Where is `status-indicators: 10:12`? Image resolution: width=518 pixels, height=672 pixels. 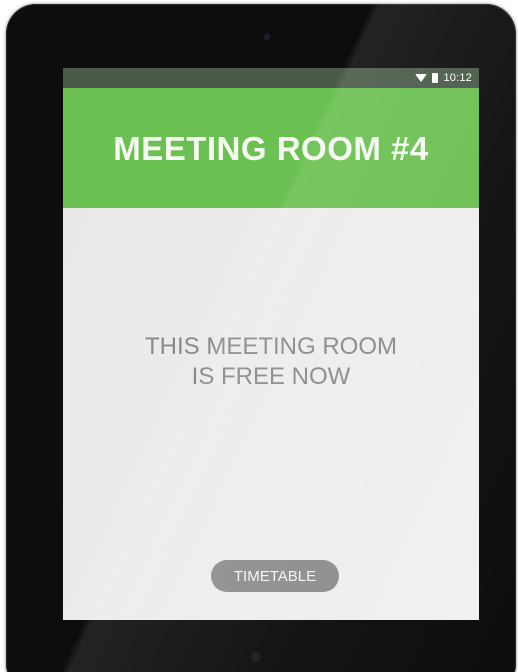
status-indicators: 10:12 is located at coordinates (443, 78).